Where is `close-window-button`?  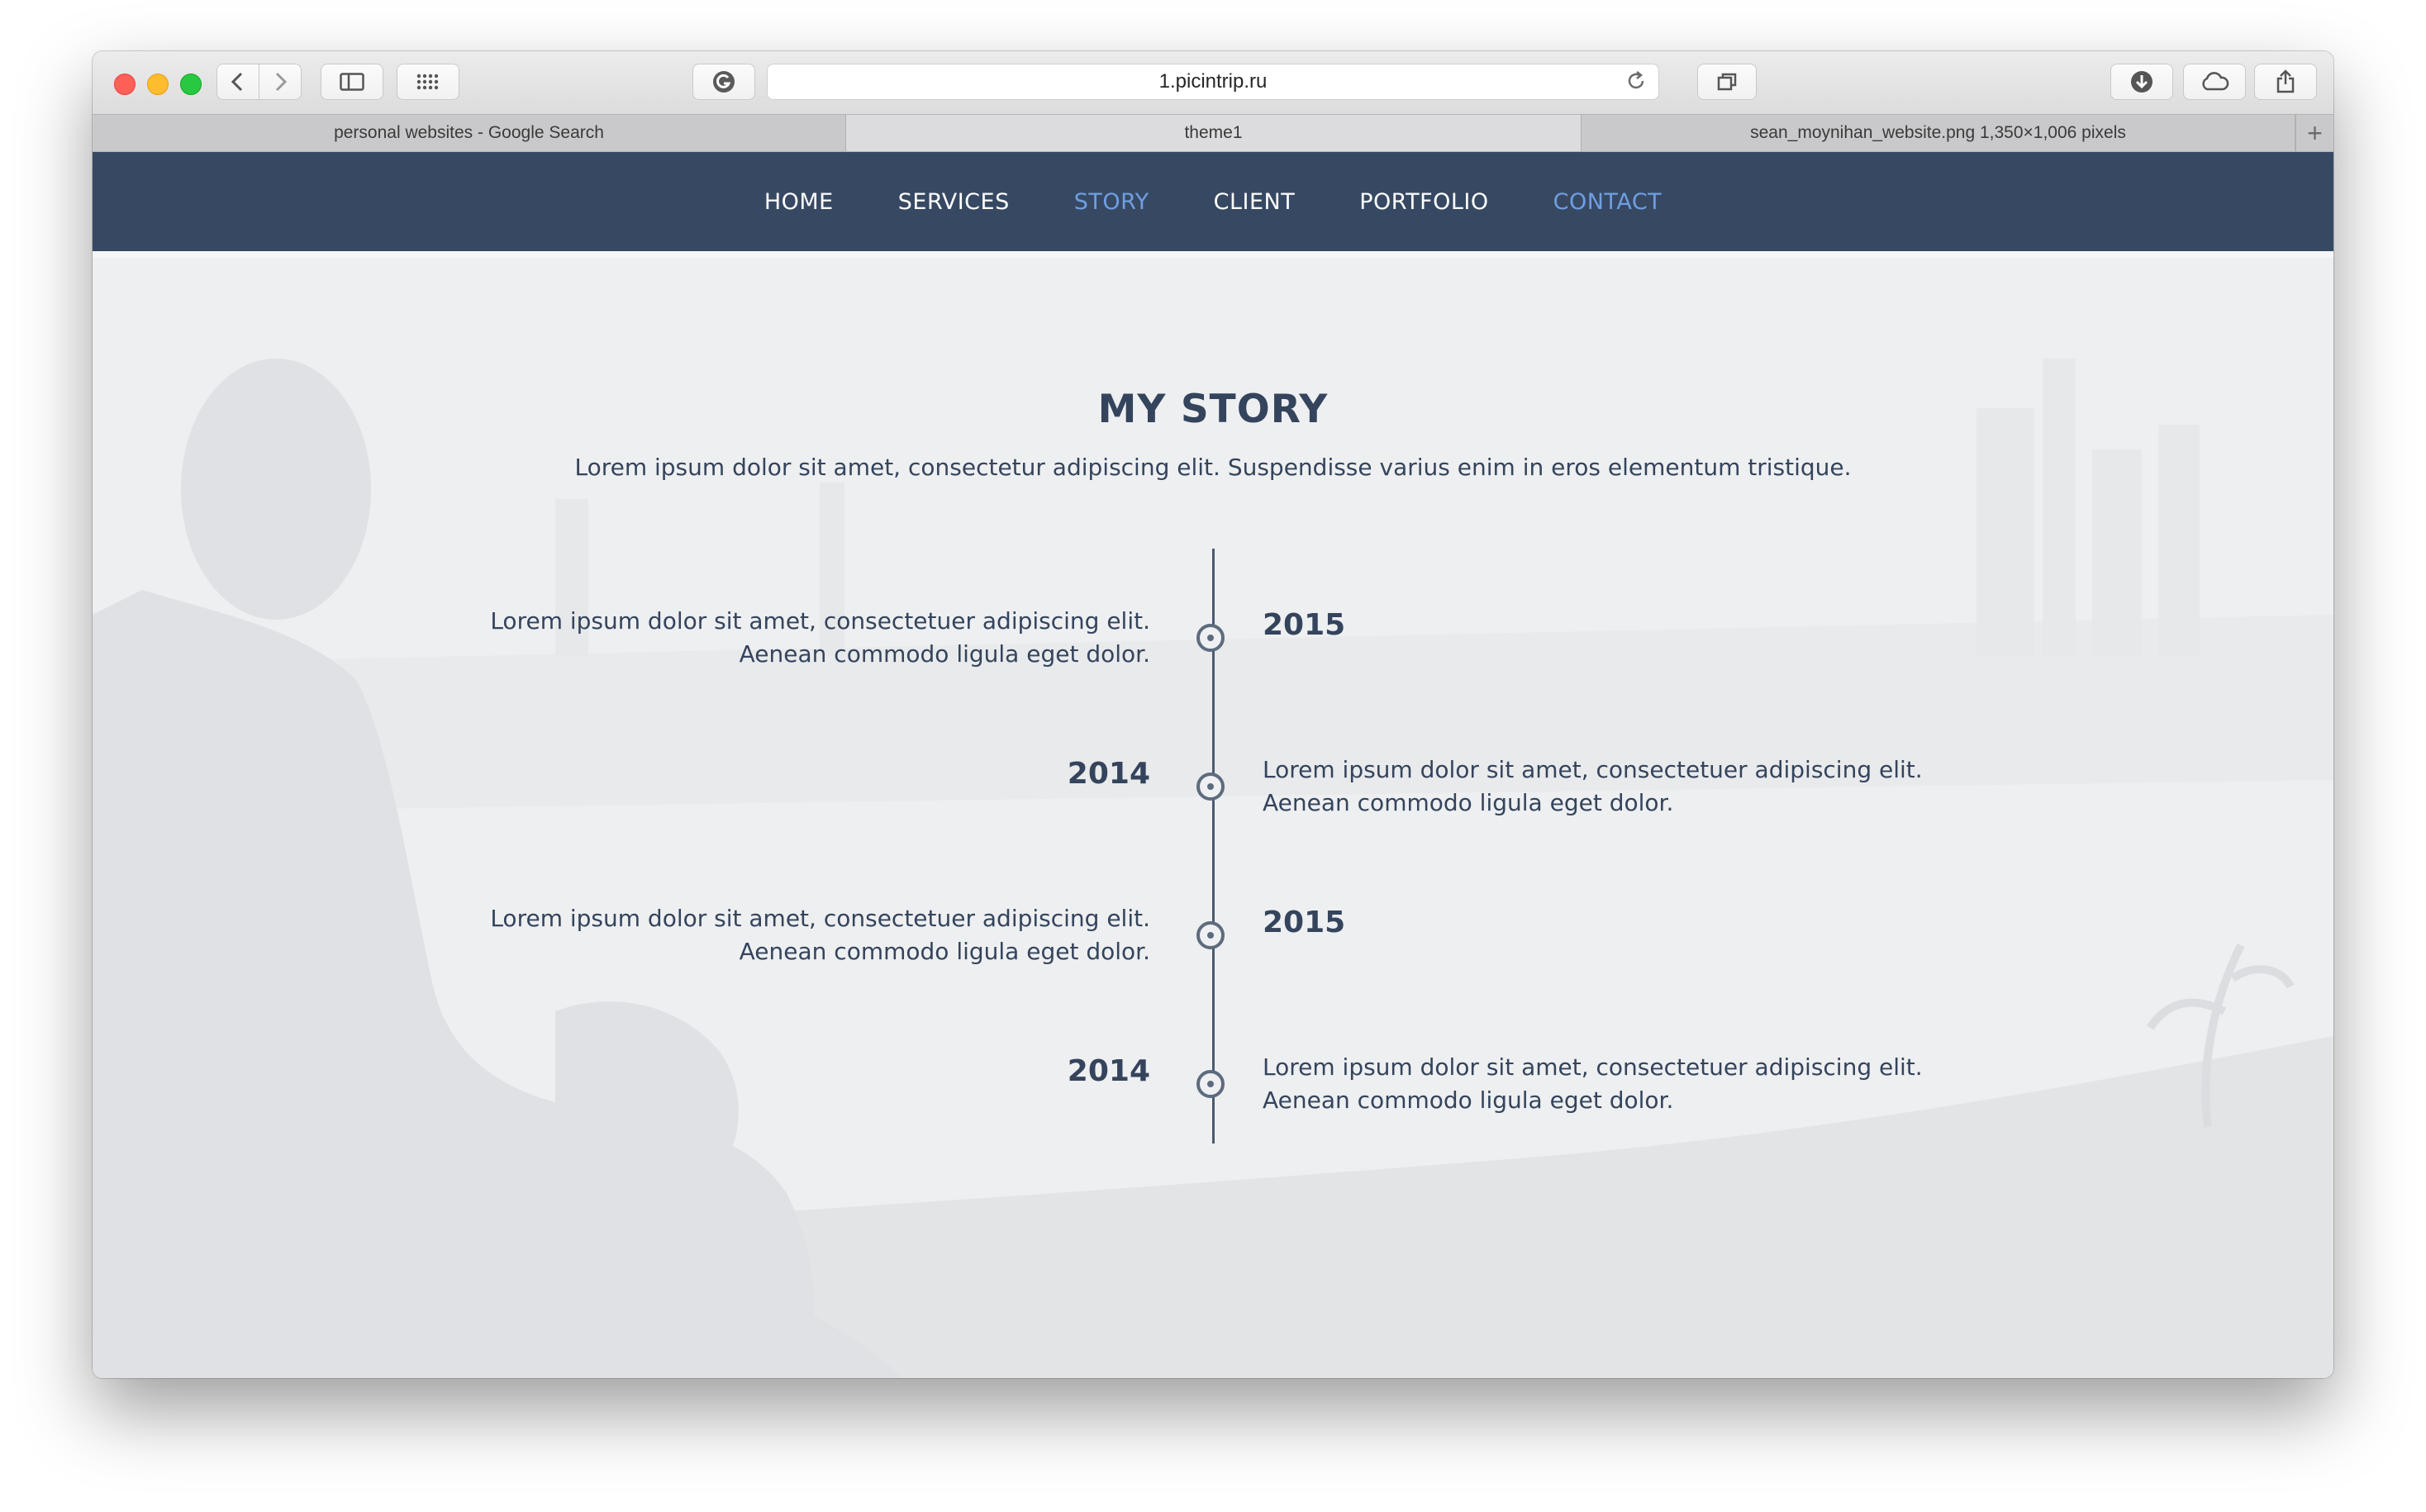
close-window-button is located at coordinates (125, 84).